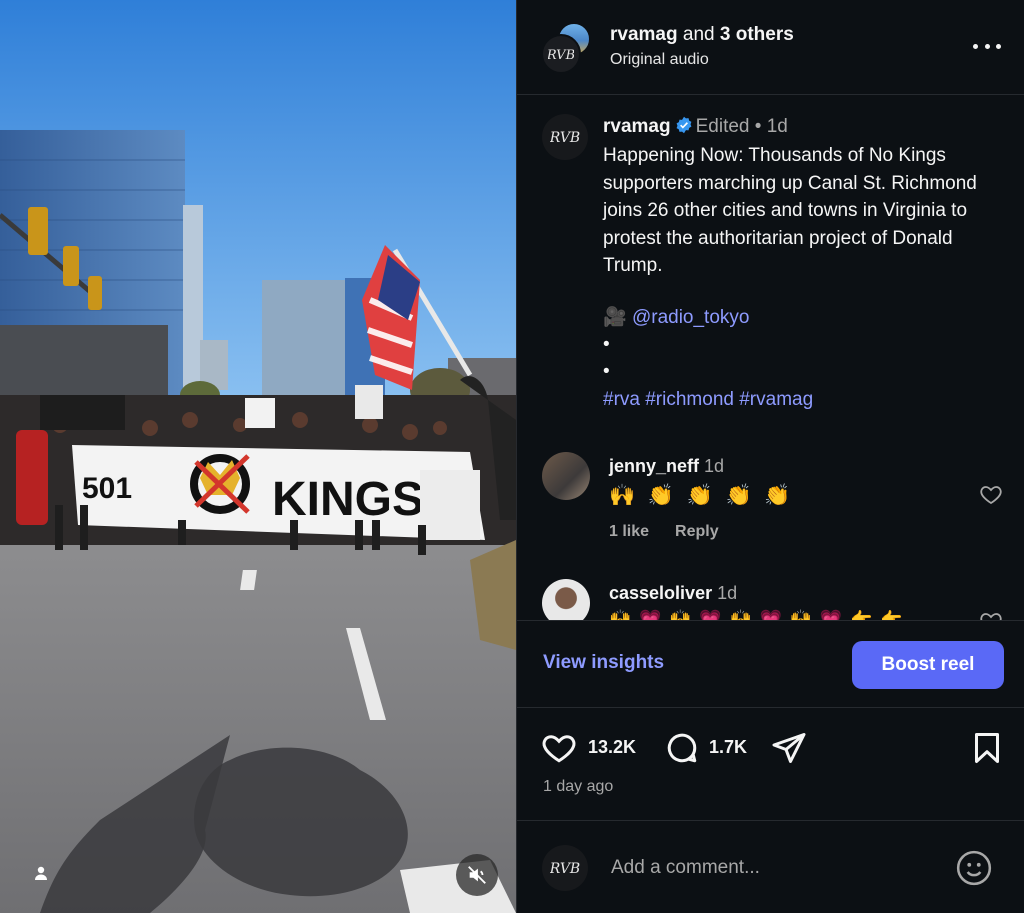 This screenshot has width=1024, height=913. I want to click on engagement-bar: 13.2K 1.7K 1 day ago, so click(770, 764).